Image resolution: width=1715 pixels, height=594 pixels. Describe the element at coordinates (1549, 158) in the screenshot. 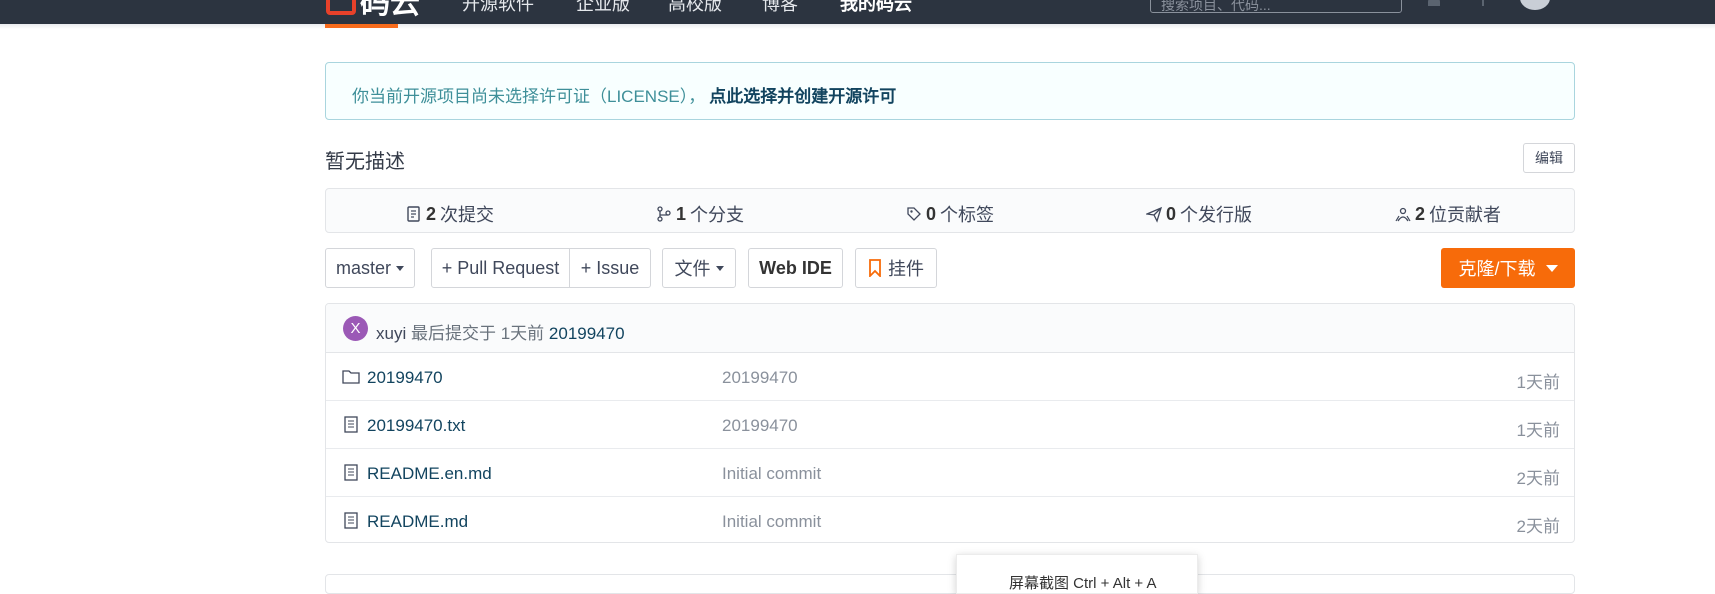

I see `edit-description-button: 编辑` at that location.